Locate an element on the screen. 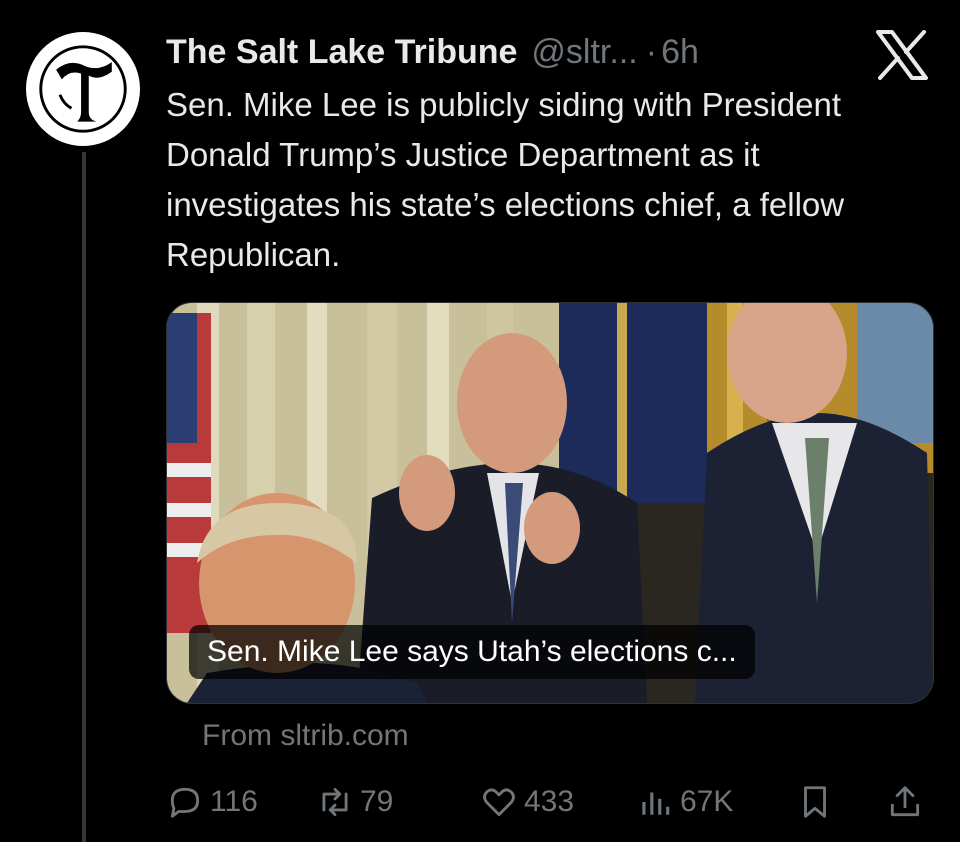 The image size is (960, 842). like-count: 433 is located at coordinates (549, 801).